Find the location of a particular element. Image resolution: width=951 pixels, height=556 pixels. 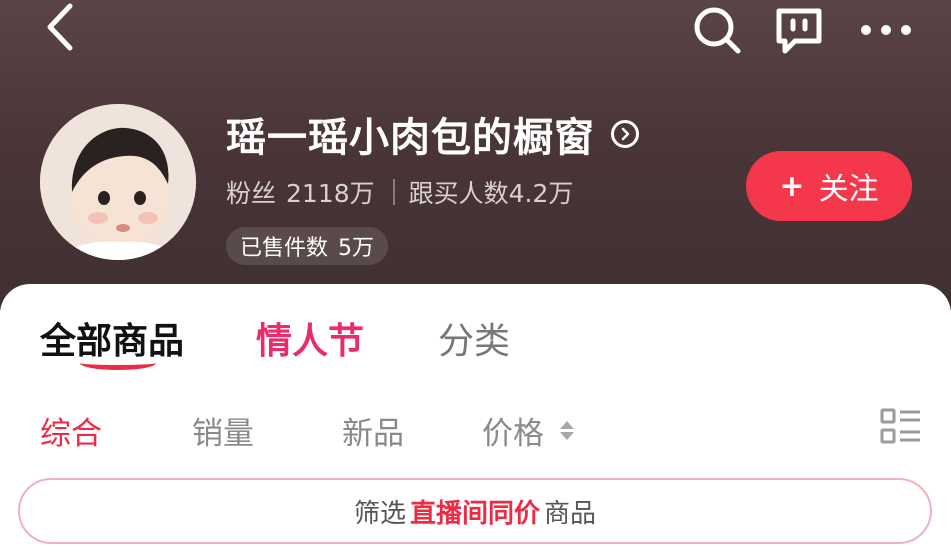

sort-new: 新品 is located at coordinates (373, 430).